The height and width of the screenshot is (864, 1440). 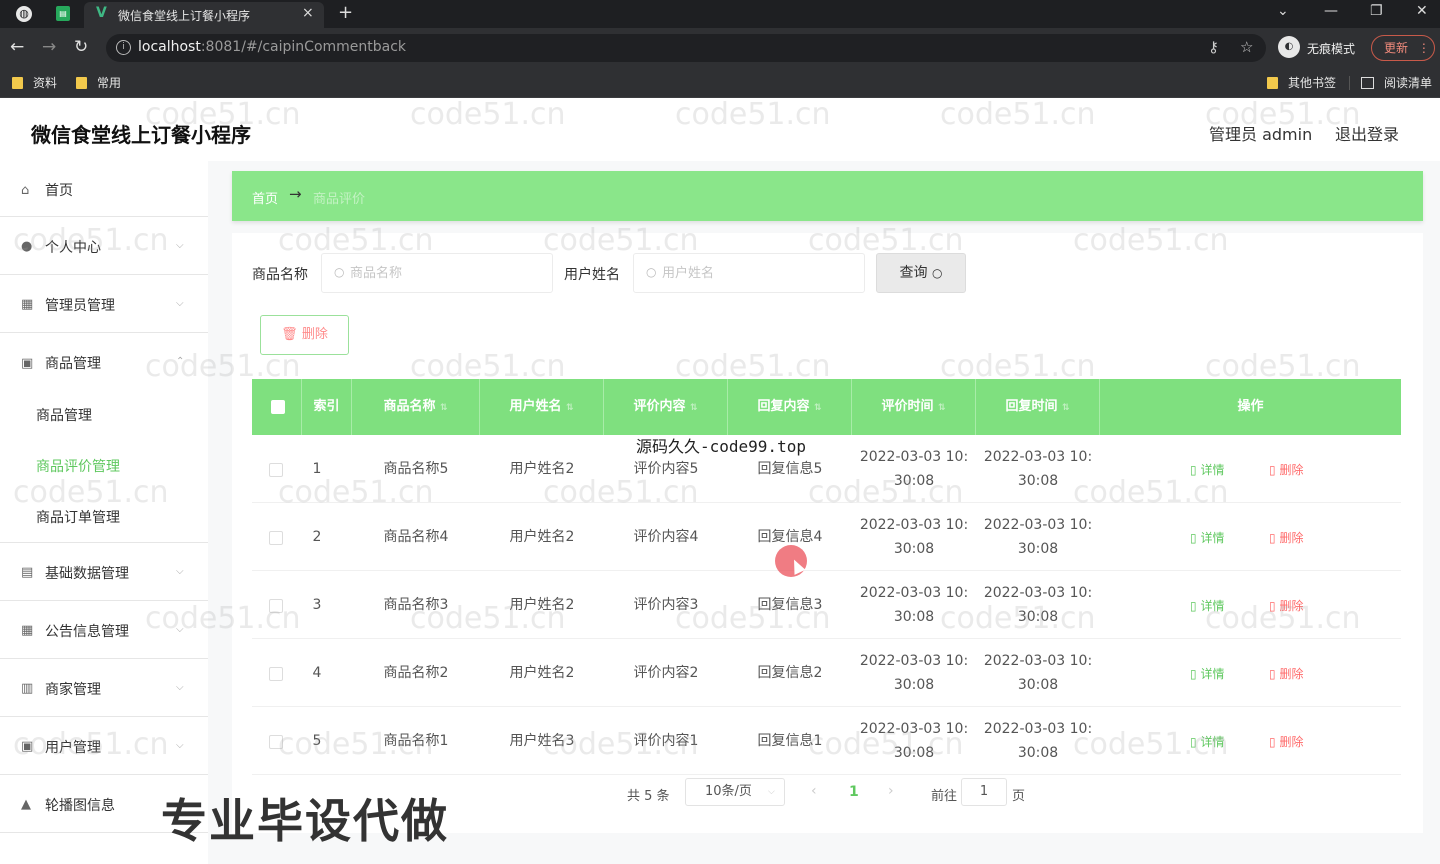 What do you see at coordinates (686, 48) in the screenshot?
I see `url-input: i localhost:8081/#/caipinCommentback ⚷ ☆` at bounding box center [686, 48].